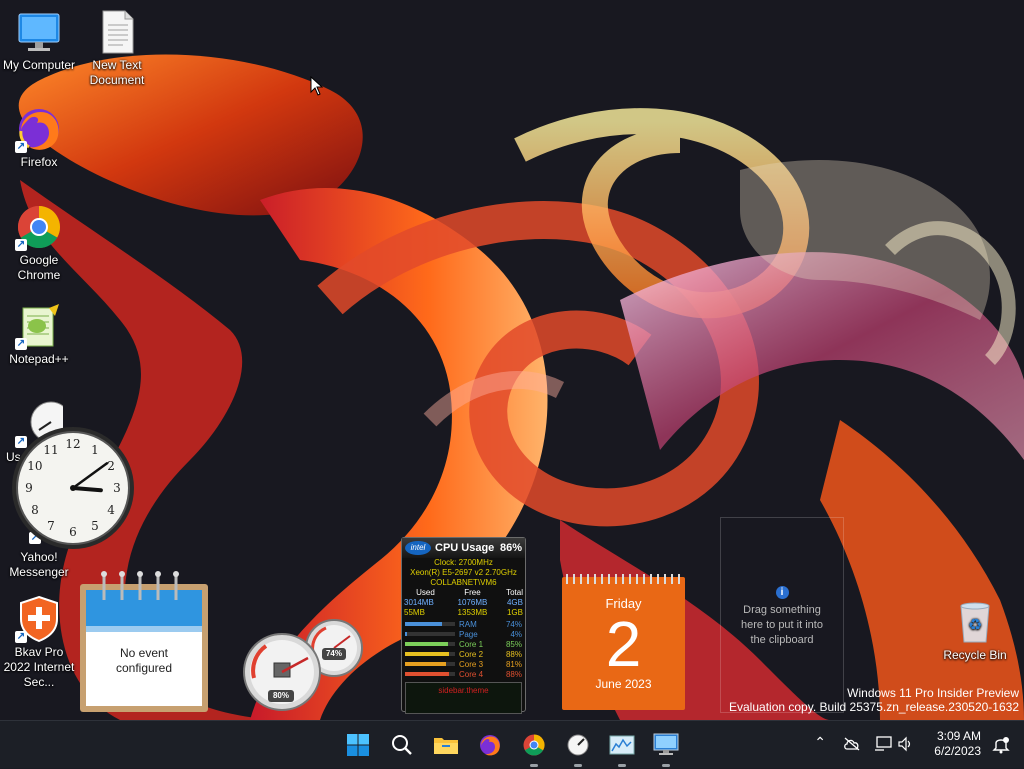 This screenshot has height=769, width=1024. I want to click on volume-icon, so click(906, 744).